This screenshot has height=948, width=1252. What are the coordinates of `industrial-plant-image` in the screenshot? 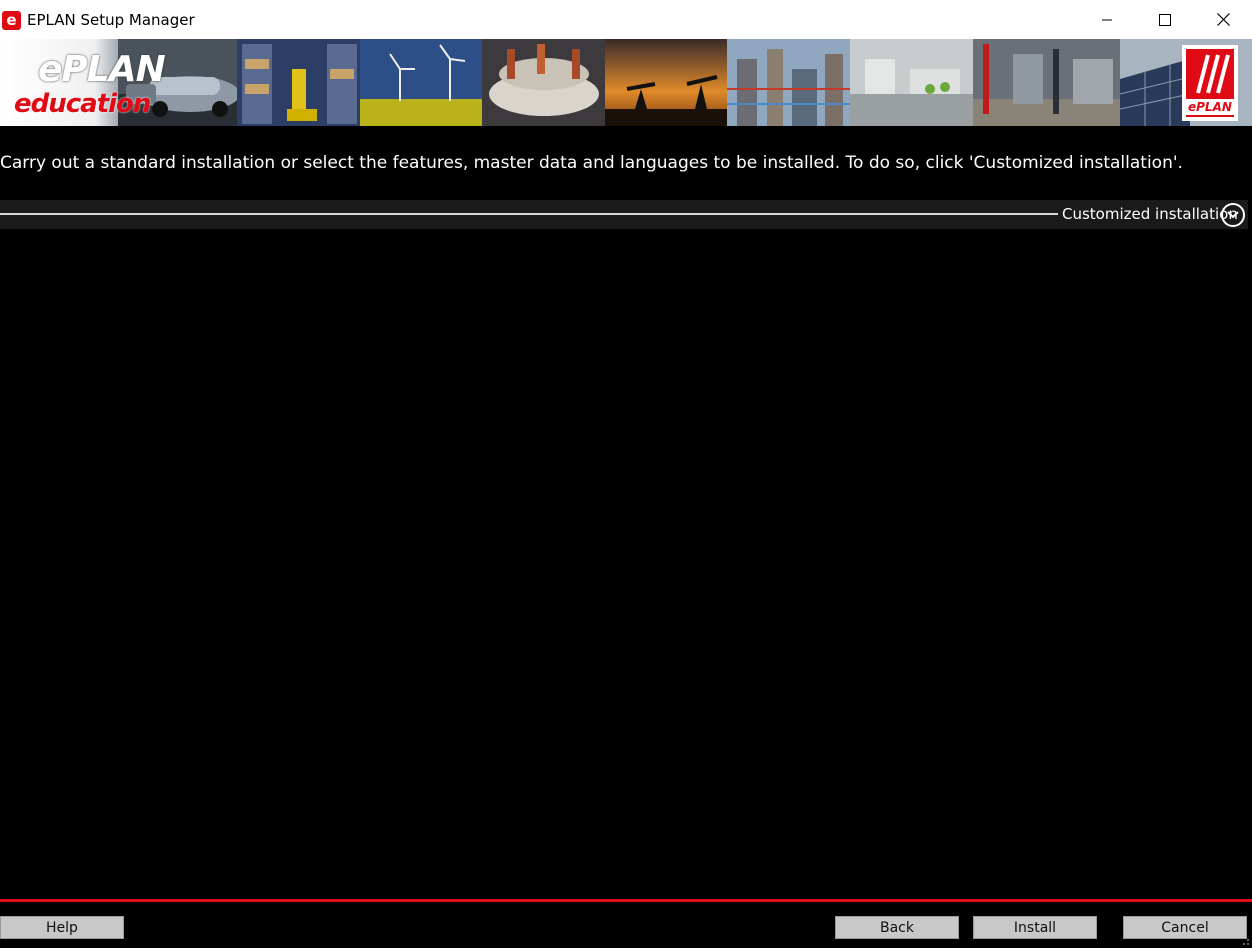 It's located at (788, 82).